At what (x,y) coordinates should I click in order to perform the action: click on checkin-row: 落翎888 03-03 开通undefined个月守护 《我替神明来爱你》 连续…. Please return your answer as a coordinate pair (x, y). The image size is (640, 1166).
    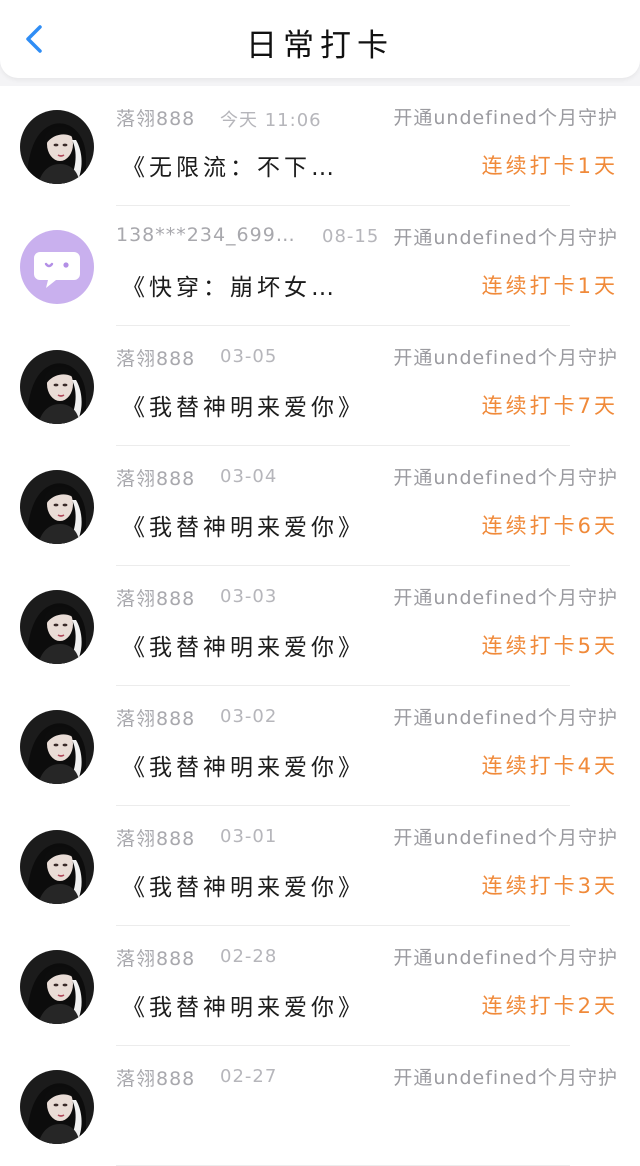
    Looking at the image, I should click on (320, 626).